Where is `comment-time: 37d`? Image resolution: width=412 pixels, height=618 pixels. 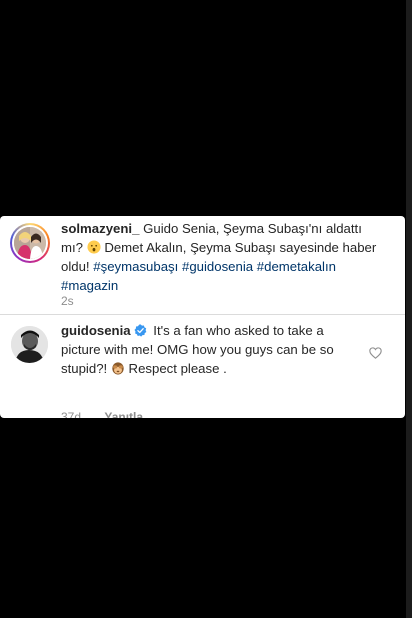 comment-time: 37d is located at coordinates (71, 414).